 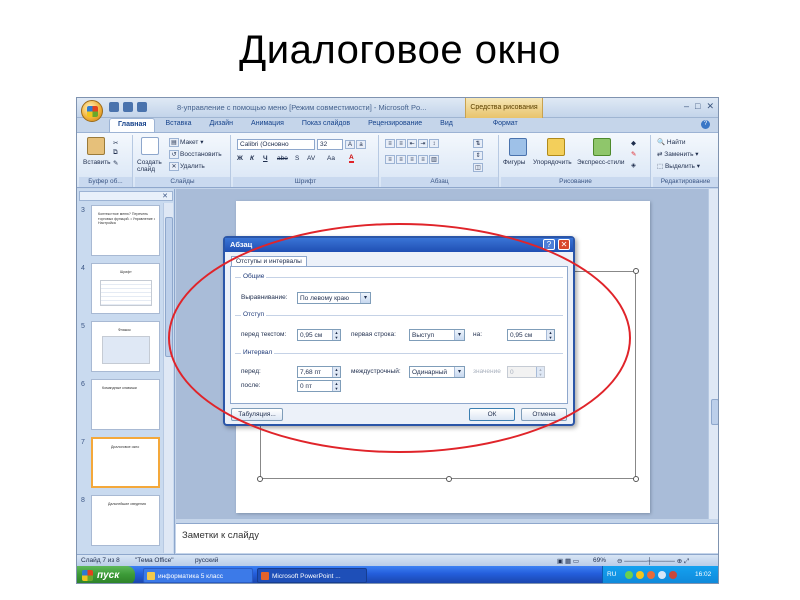 What do you see at coordinates (564, 244) in the screenshot?
I see `dialog-close-icon: ✕` at bounding box center [564, 244].